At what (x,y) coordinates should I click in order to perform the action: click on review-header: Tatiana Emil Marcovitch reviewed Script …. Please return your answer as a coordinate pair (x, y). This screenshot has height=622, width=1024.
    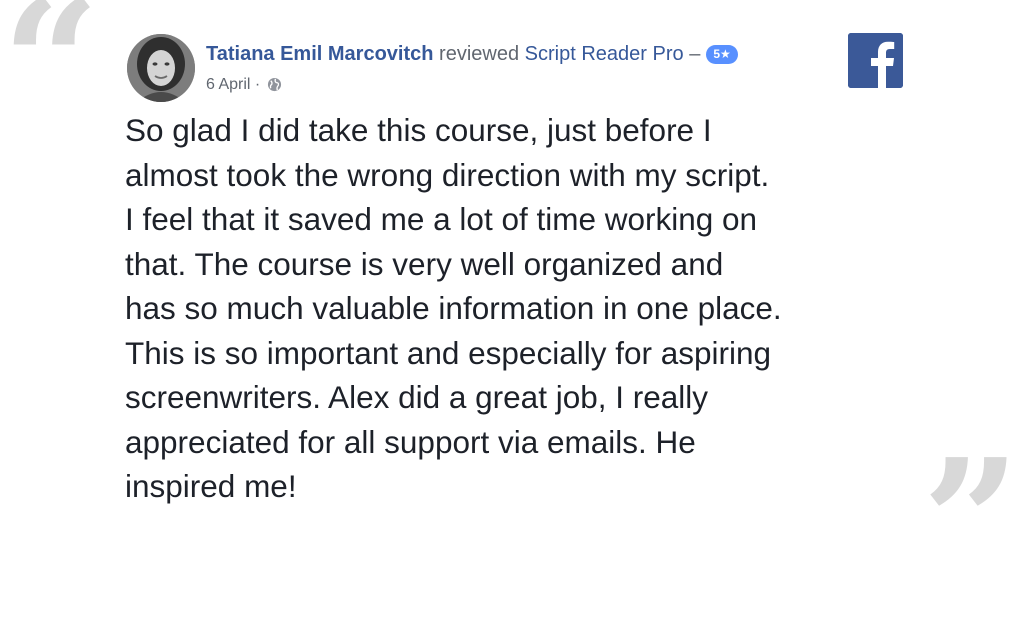
    Looking at the image, I should click on (472, 54).